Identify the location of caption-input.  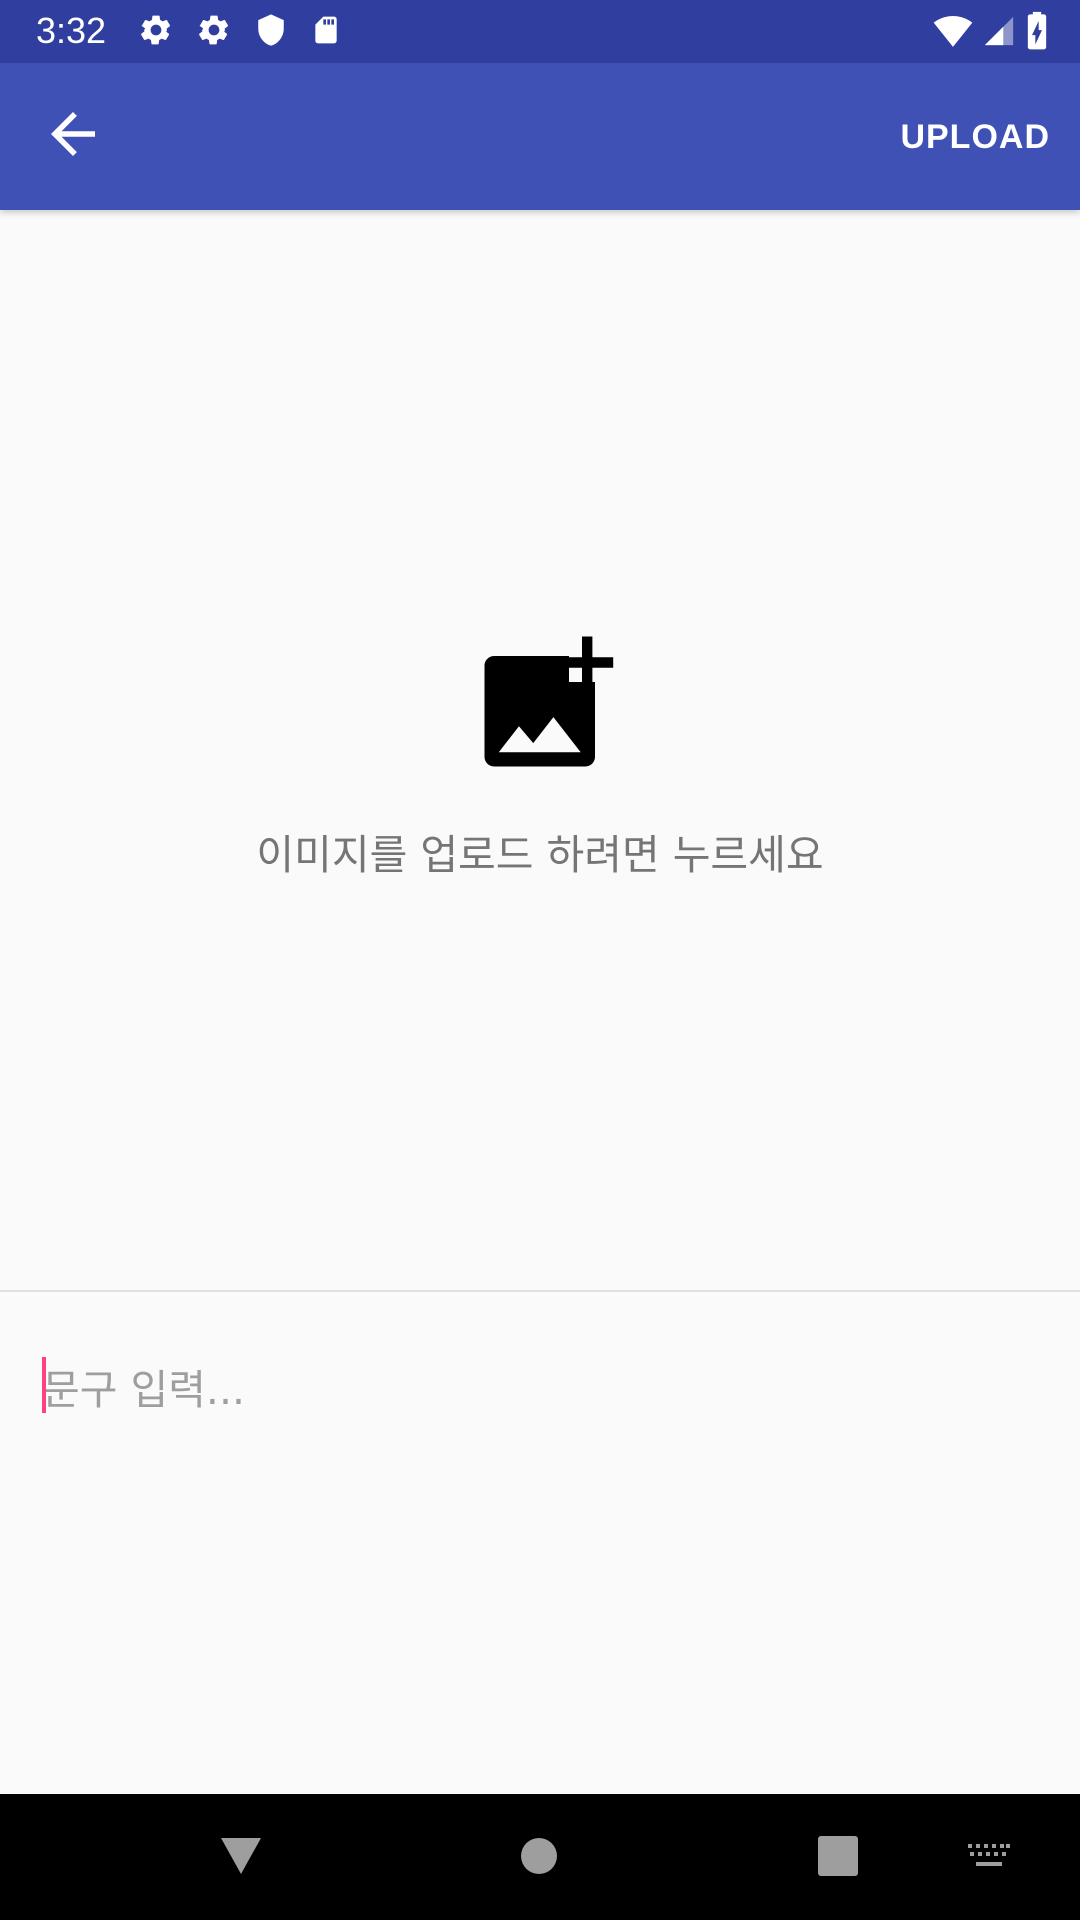
(542, 1390).